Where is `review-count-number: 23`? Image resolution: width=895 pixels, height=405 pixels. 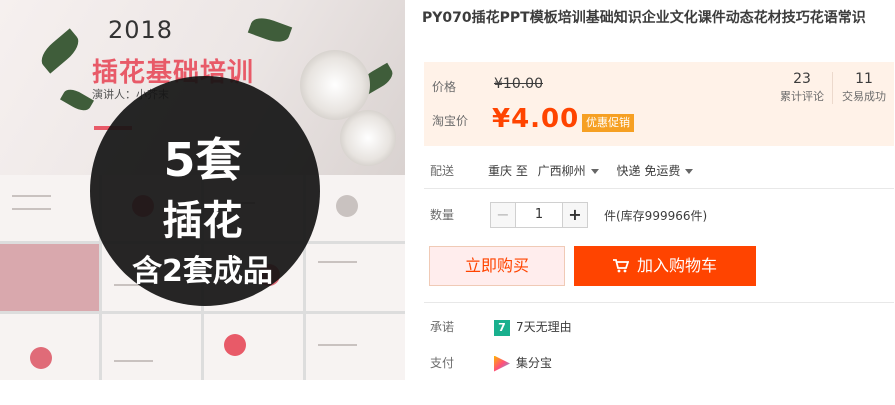
review-count-number: 23 is located at coordinates (802, 79).